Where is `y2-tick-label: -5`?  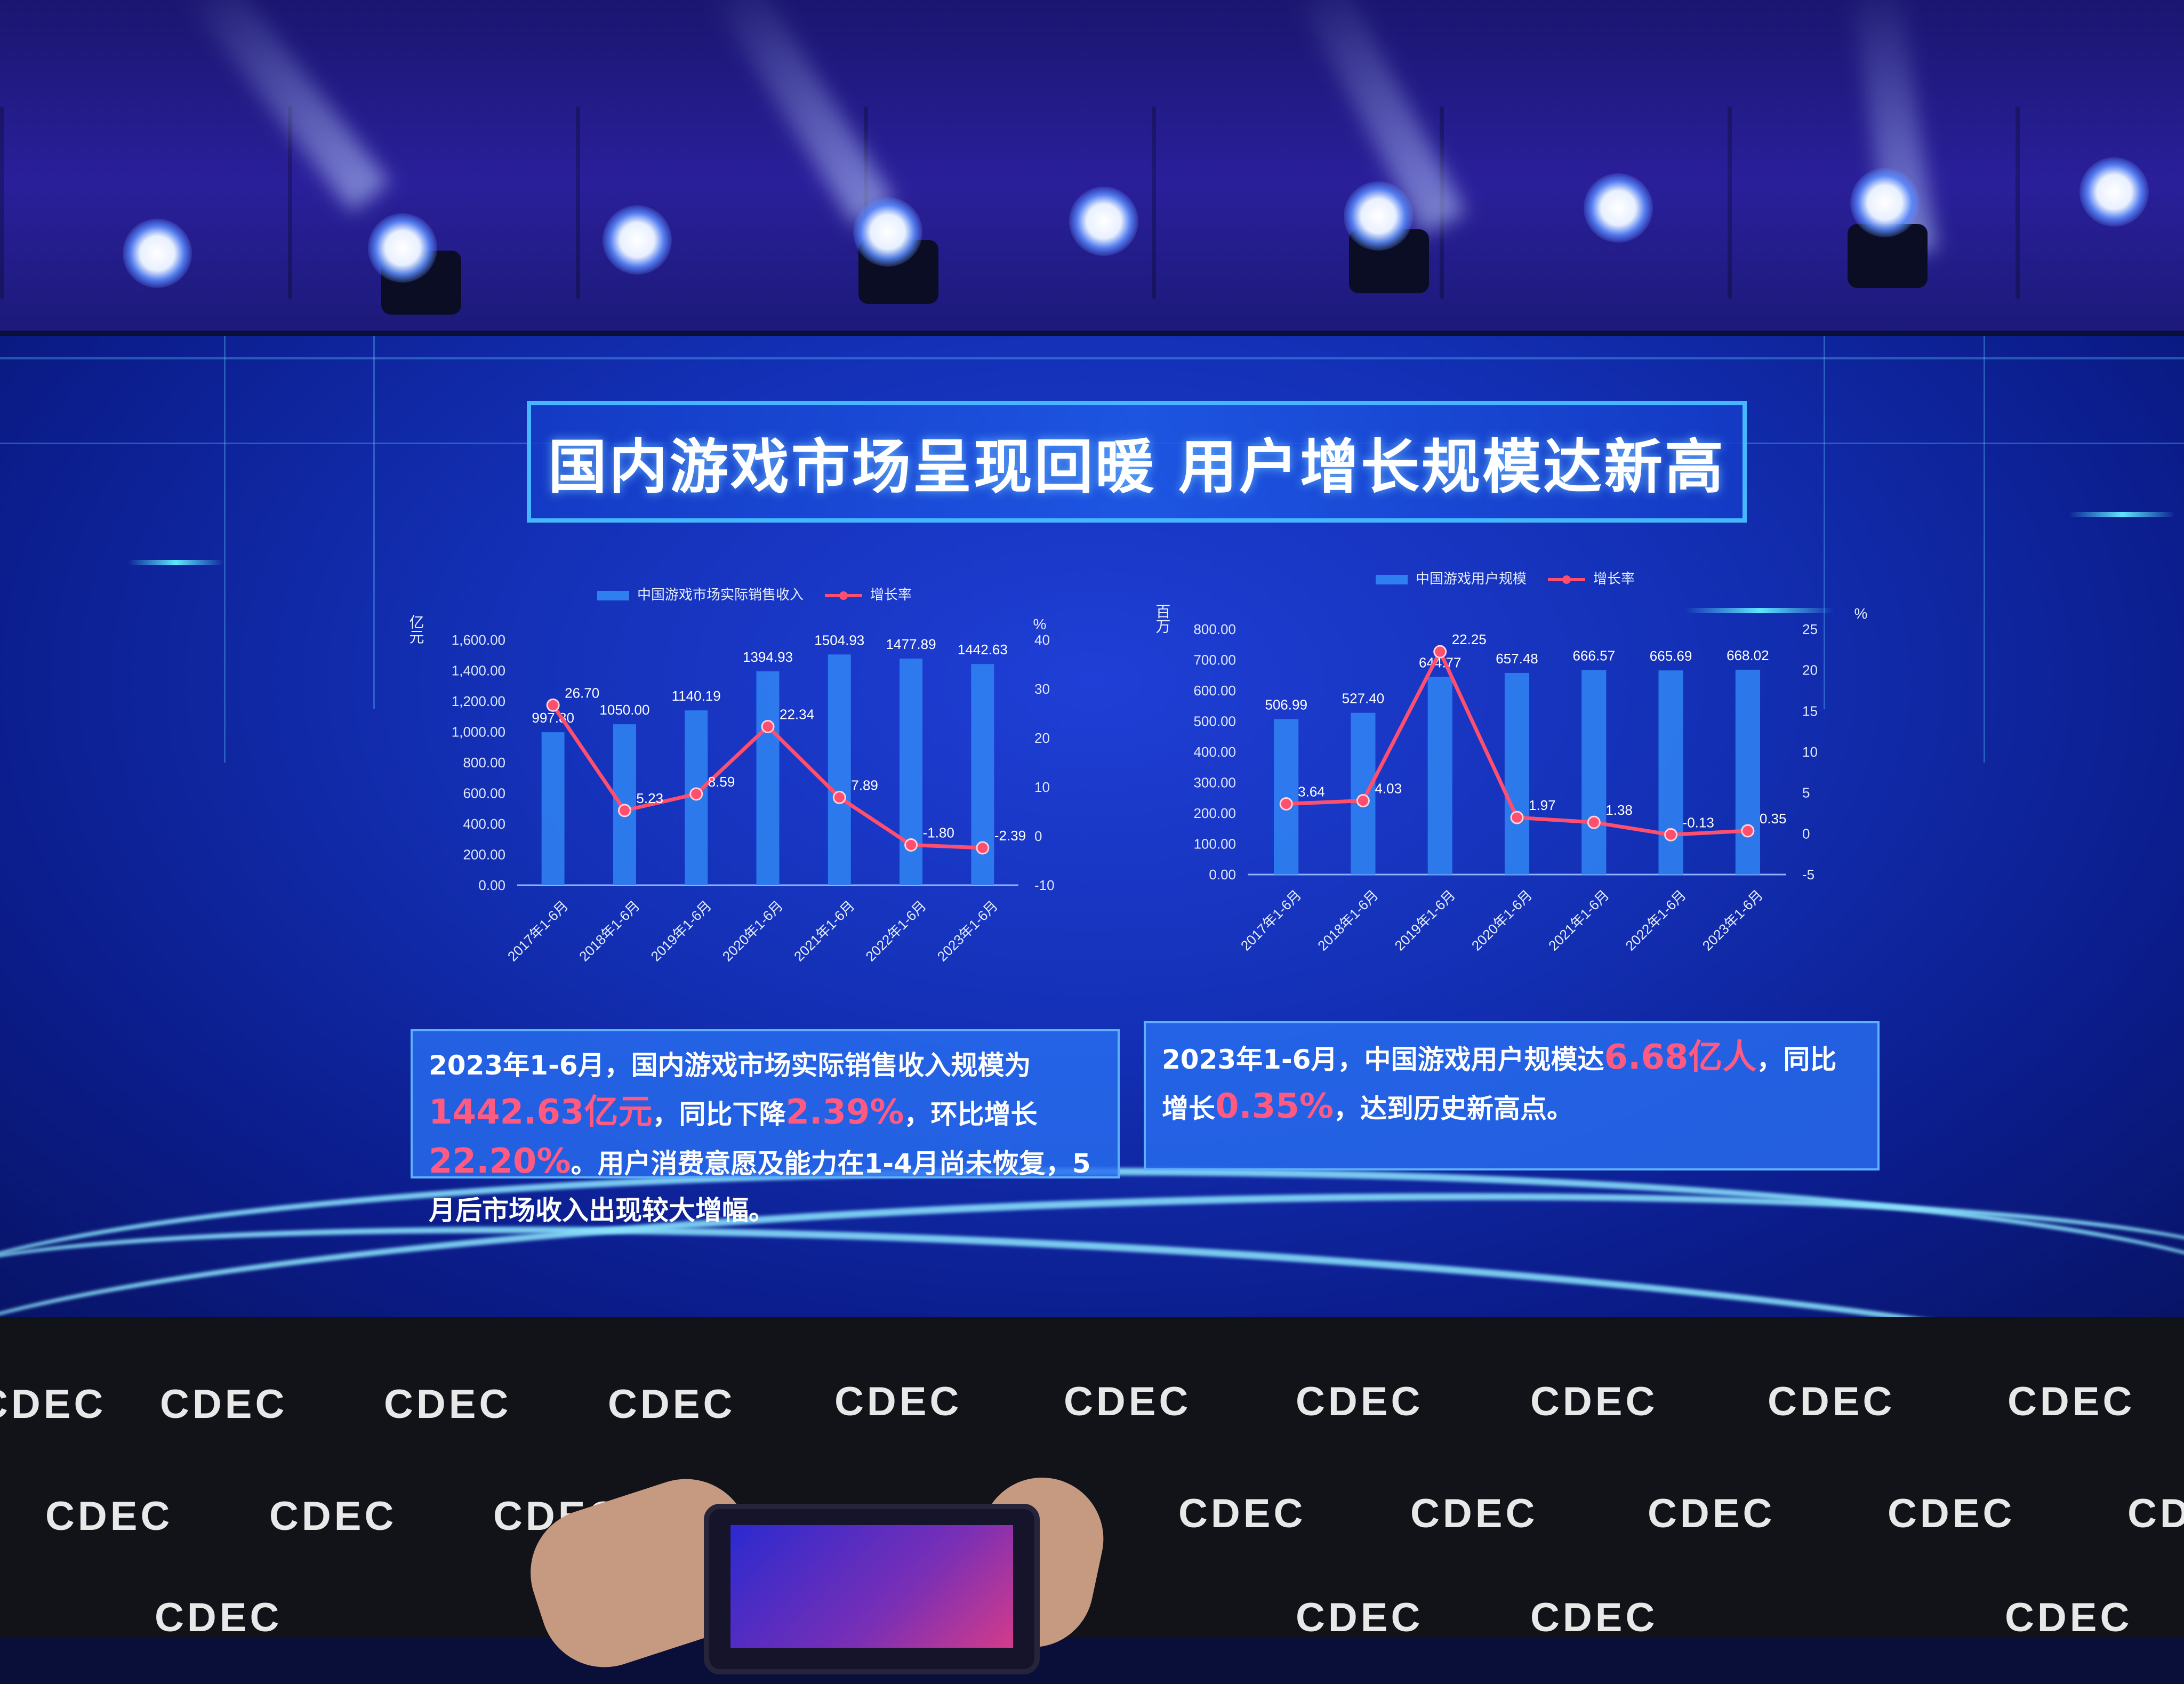
y2-tick-label: -5 is located at coordinates (1808, 875).